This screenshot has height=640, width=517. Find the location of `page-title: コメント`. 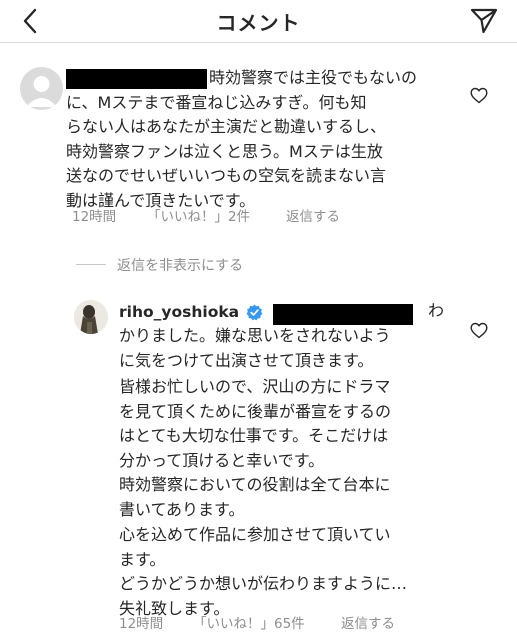

page-title: コメント is located at coordinates (258, 23).